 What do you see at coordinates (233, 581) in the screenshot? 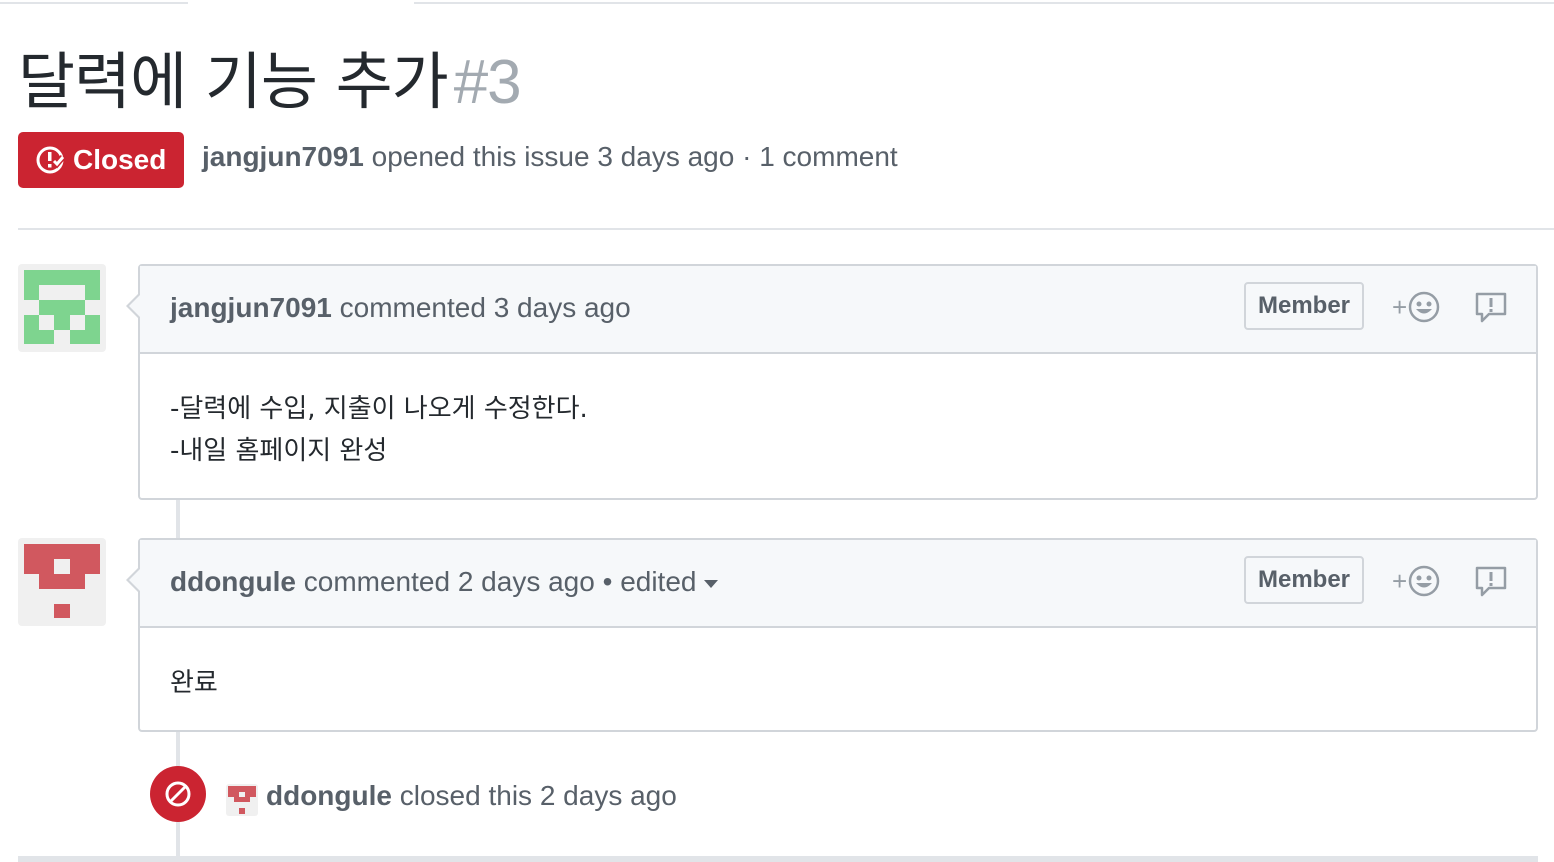
I see `comment-author-link: ddongule` at bounding box center [233, 581].